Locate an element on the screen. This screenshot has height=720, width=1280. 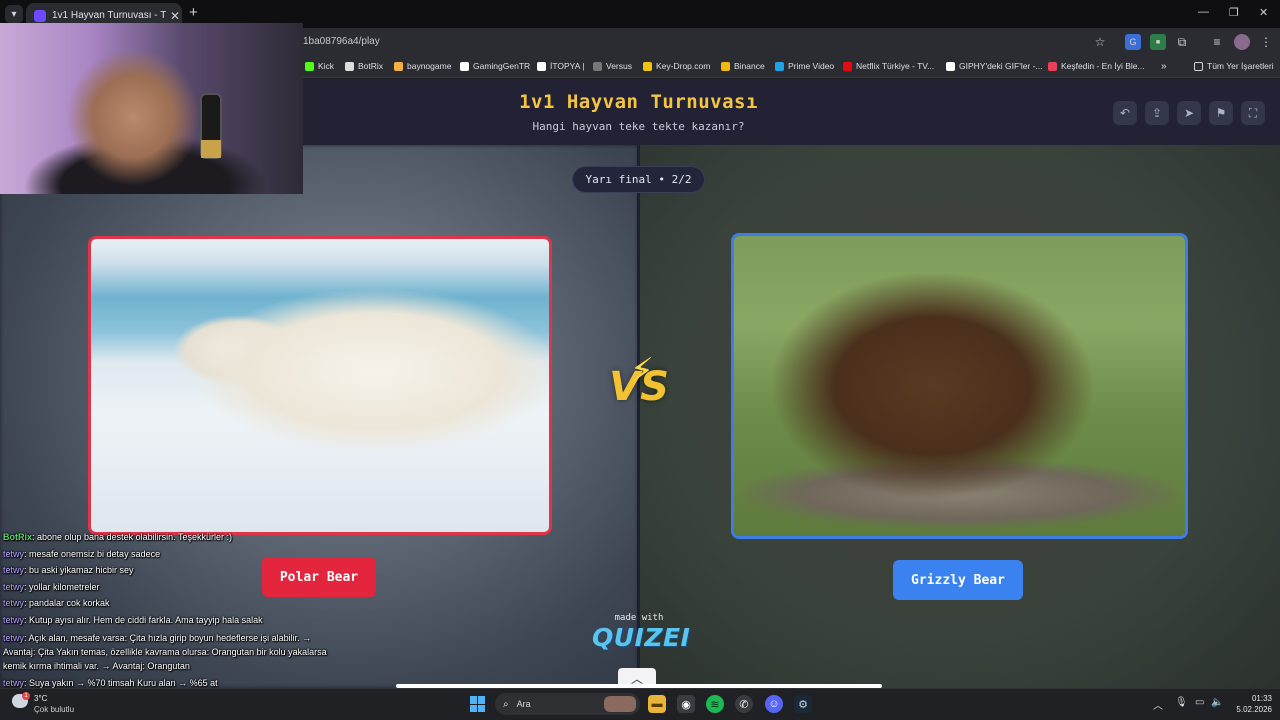
fullscreen-icon: ⛶ is located at coordinates (1253, 113).